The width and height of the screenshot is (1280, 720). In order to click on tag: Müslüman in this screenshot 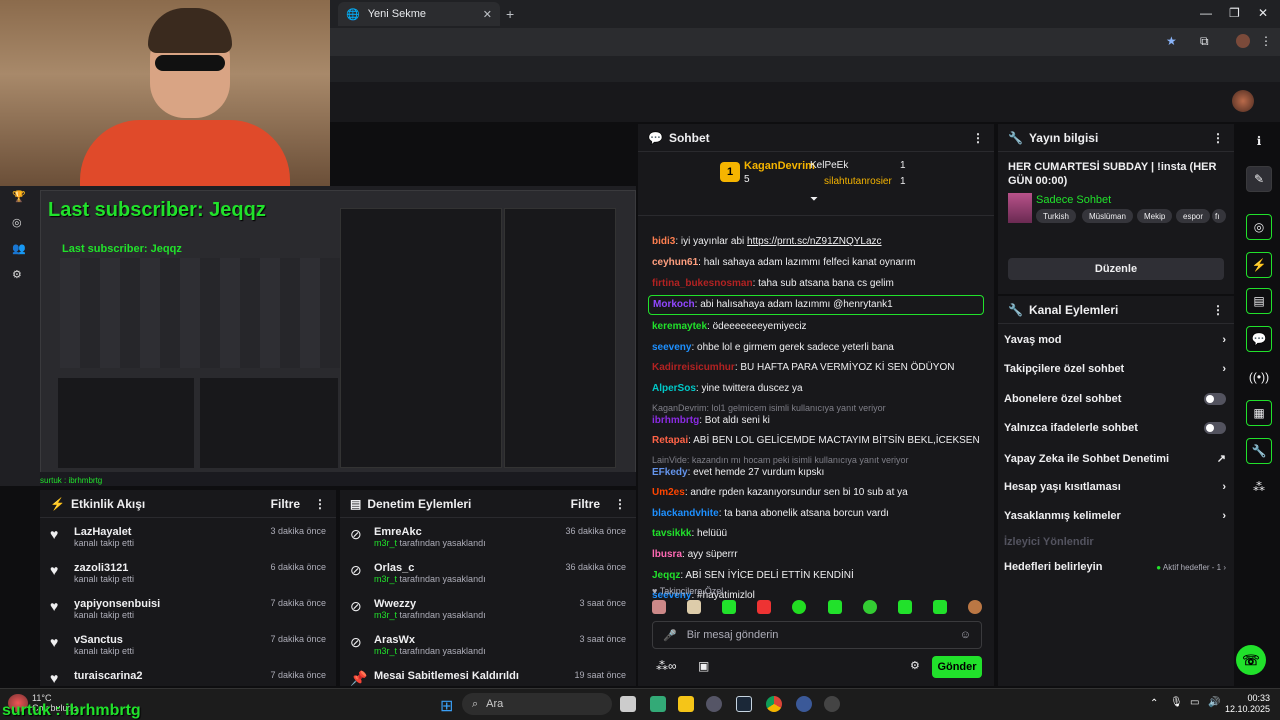, I will do `click(1107, 216)`.